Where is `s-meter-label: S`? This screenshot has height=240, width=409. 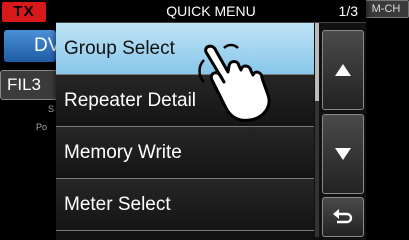 s-meter-label: S is located at coordinates (51, 109).